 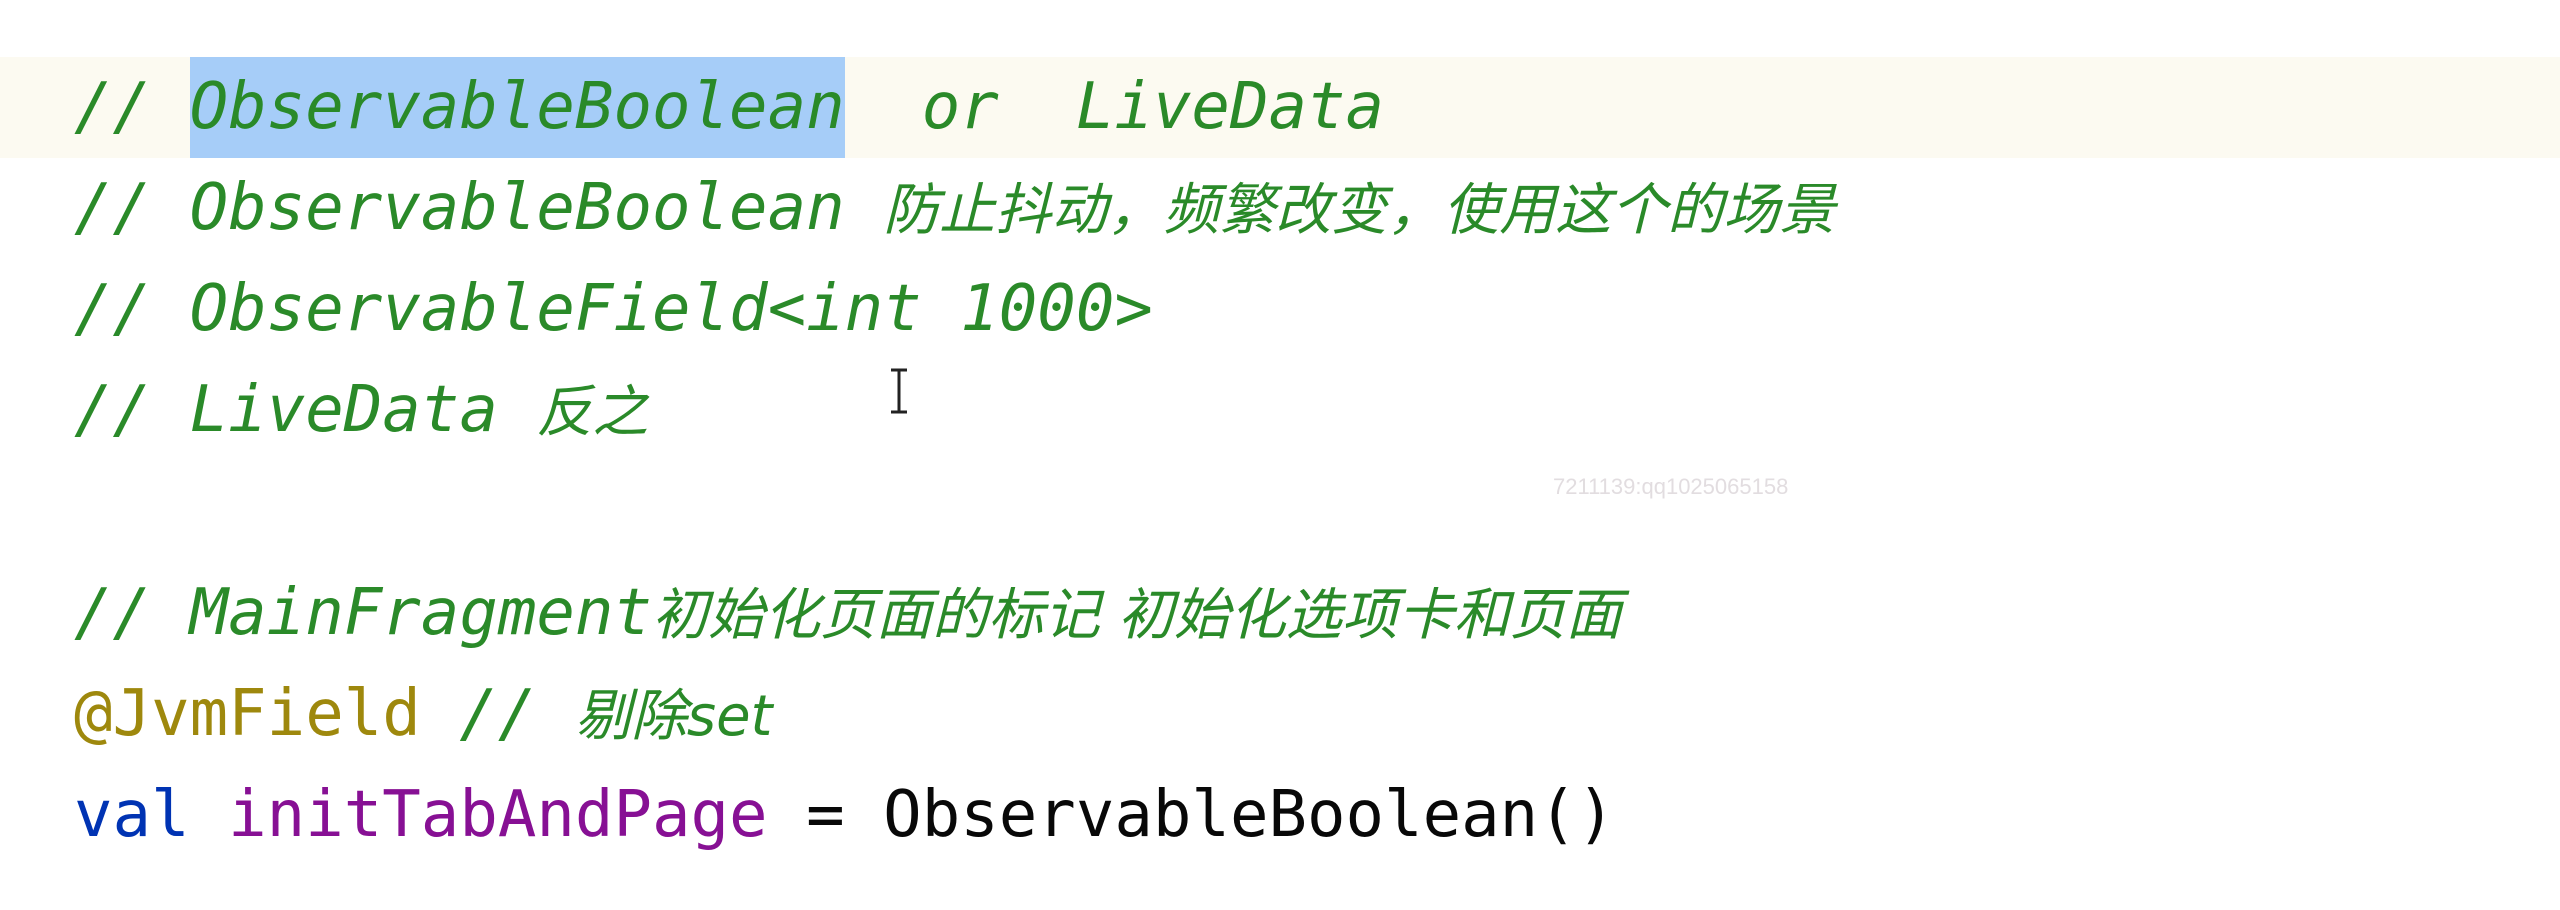 I want to click on comment-text: // ObservableField<int 1000>, so click(x=613, y=309).